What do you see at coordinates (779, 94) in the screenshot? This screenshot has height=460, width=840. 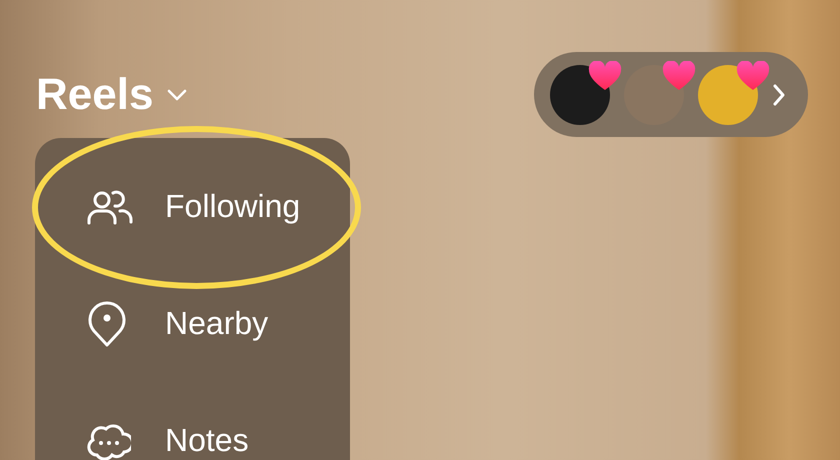 I see `chevron-right-icon` at bounding box center [779, 94].